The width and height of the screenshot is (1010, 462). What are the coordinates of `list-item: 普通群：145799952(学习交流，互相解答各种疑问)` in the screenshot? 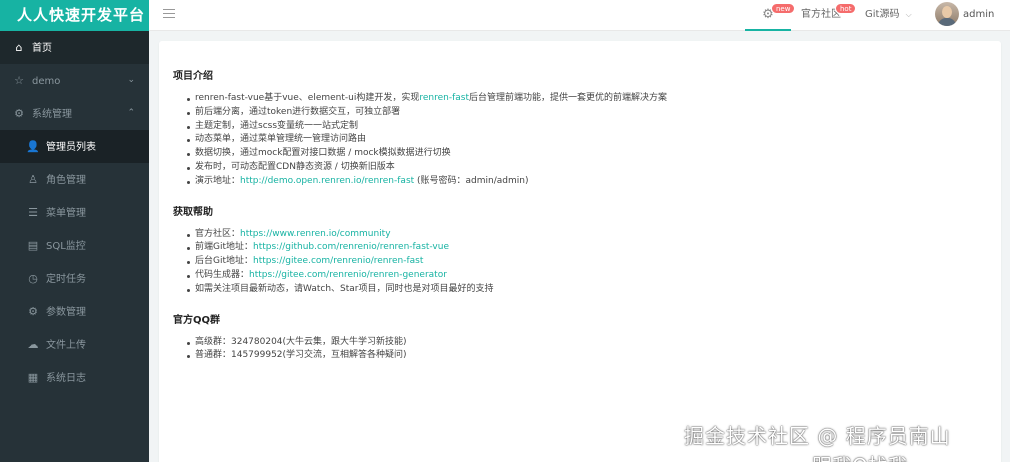 It's located at (587, 356).